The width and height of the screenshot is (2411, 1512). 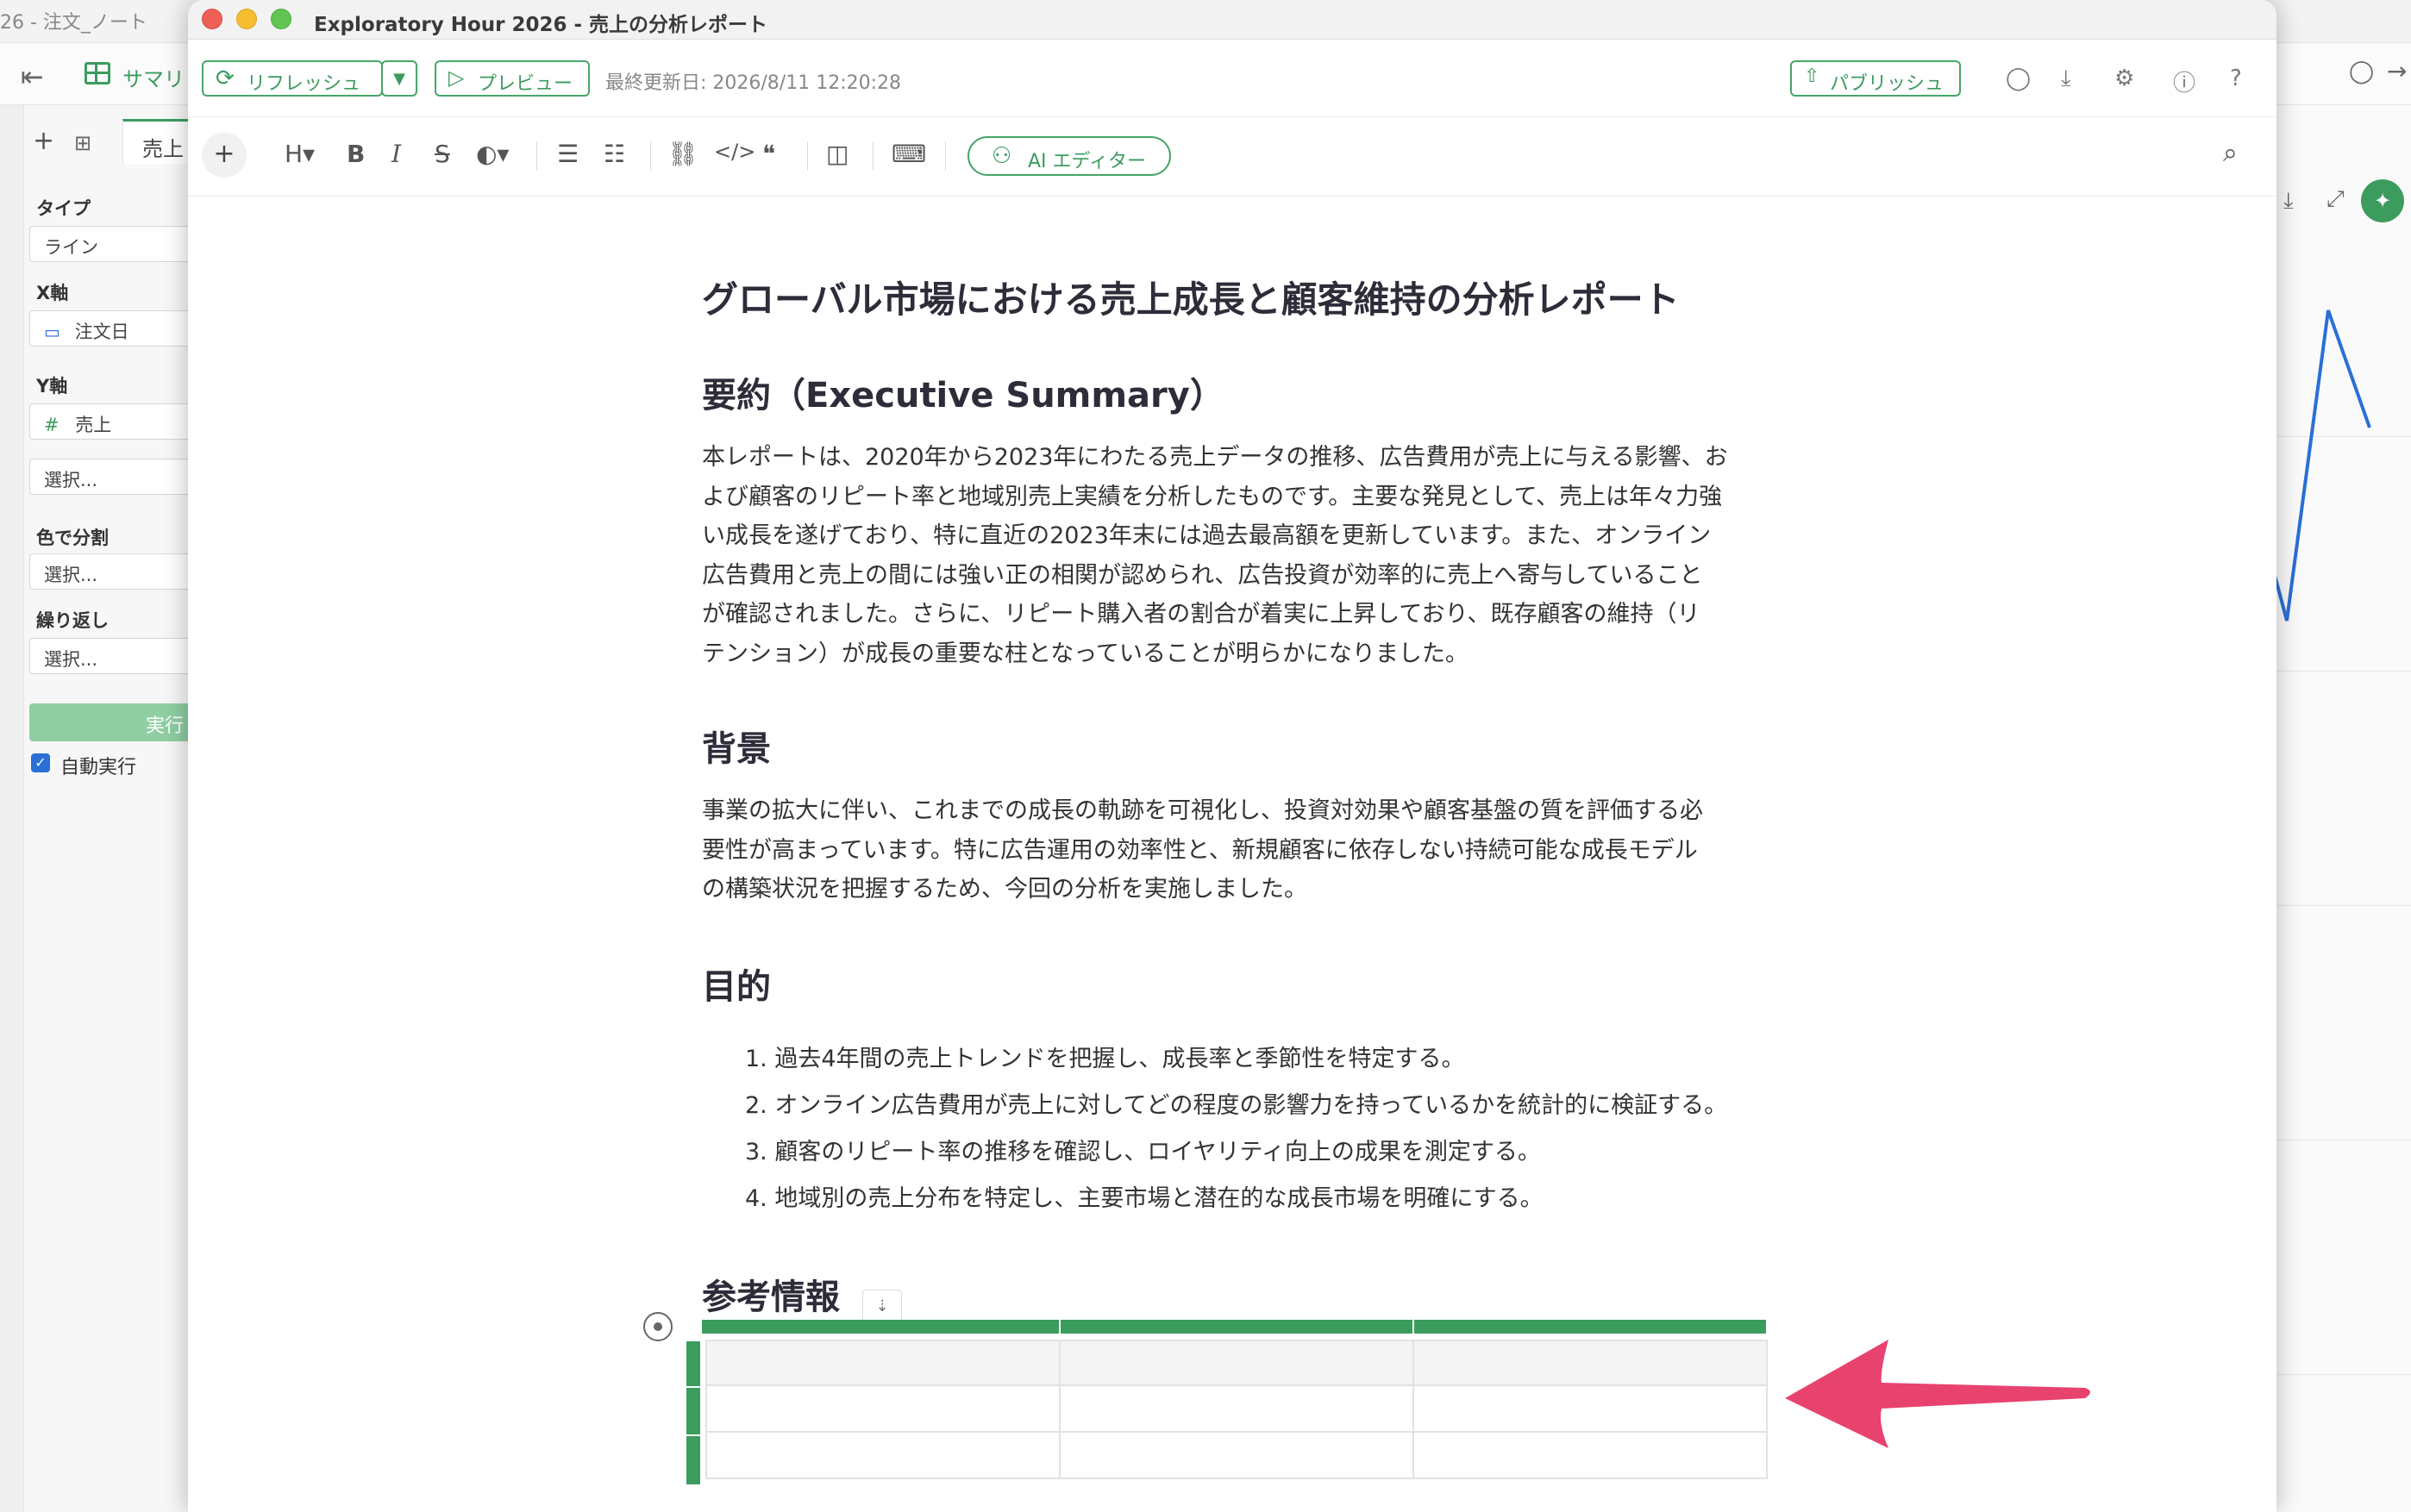 I want to click on play-icon: ▷, so click(x=456, y=78).